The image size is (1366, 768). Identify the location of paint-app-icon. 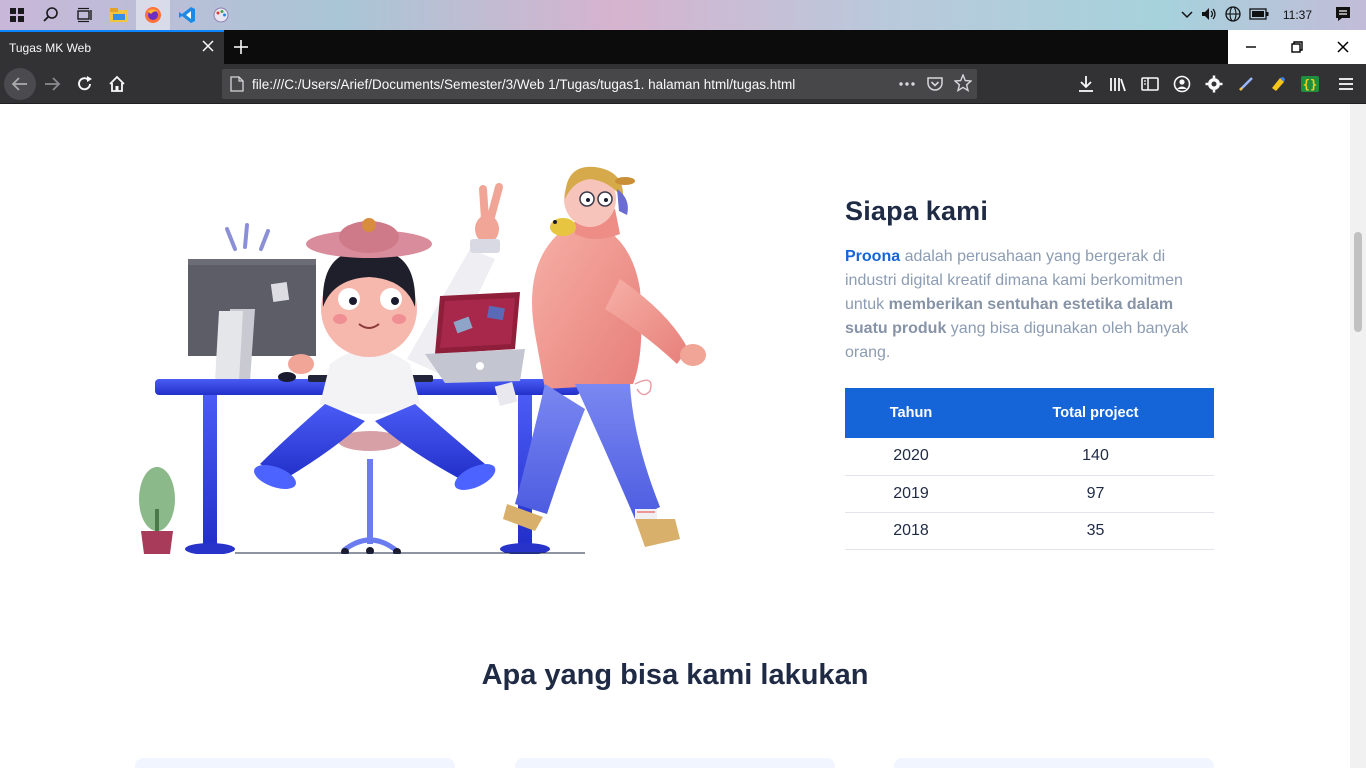
(221, 15).